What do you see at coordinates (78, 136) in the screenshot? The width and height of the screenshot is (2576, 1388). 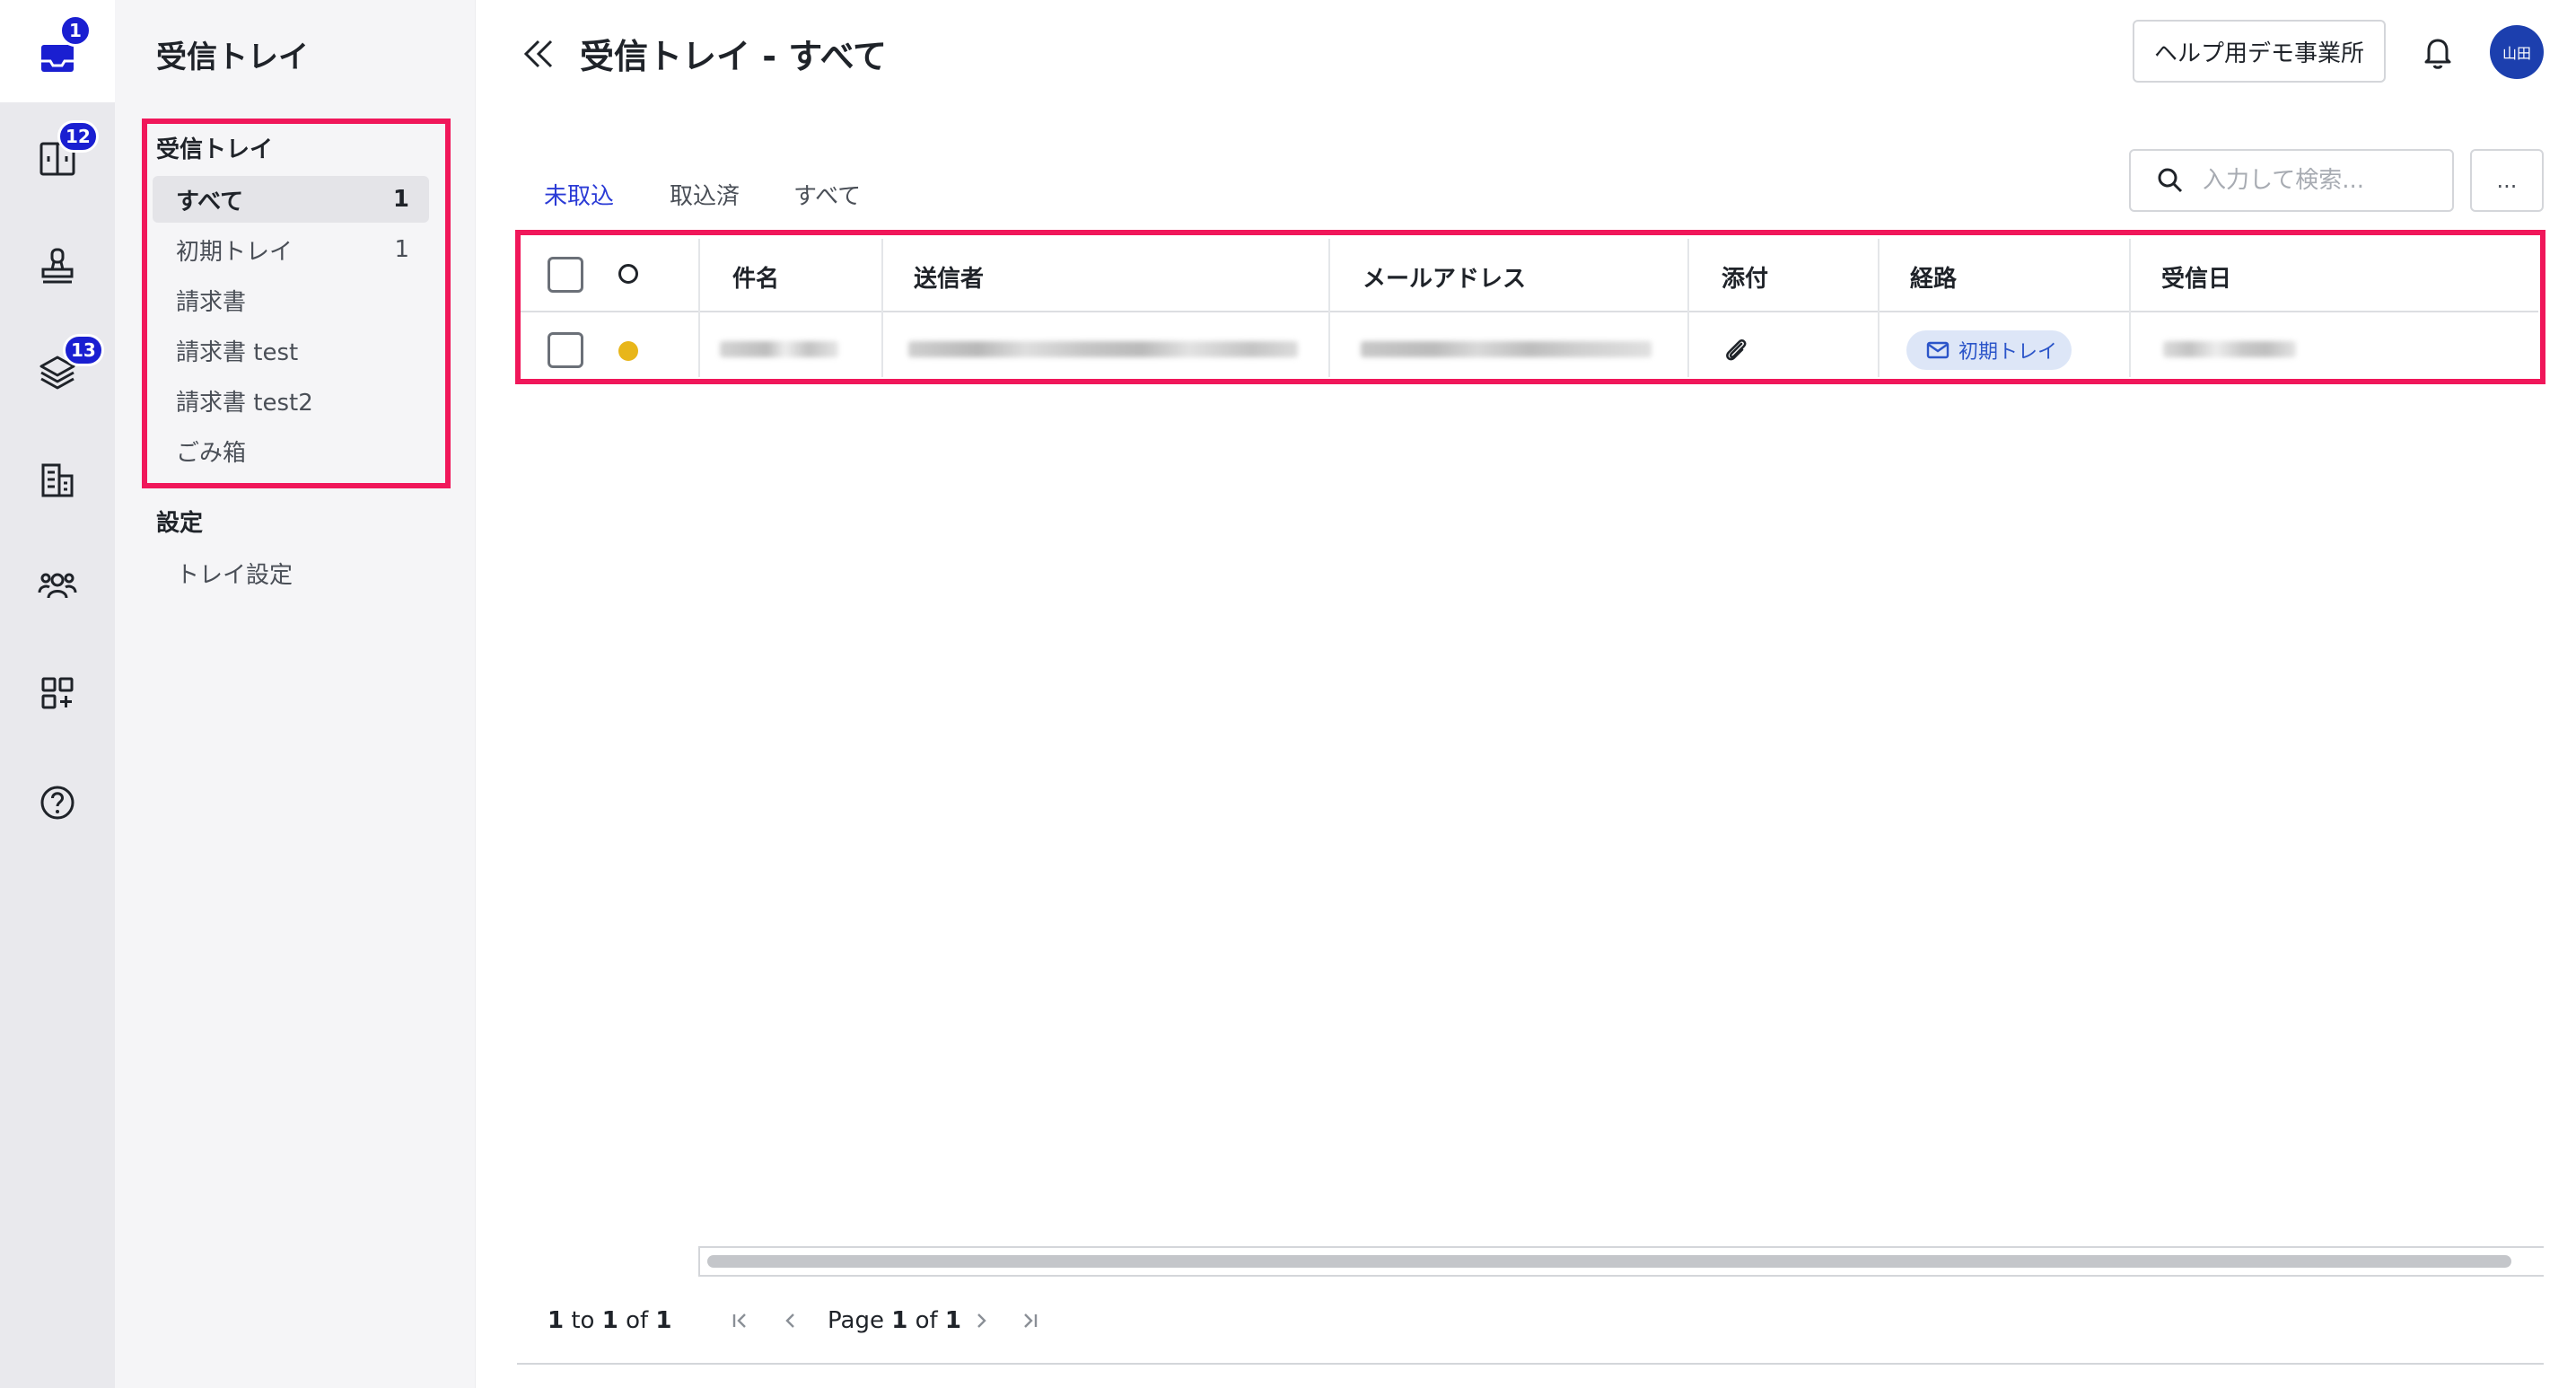 I see `rail-badge: 12` at bounding box center [78, 136].